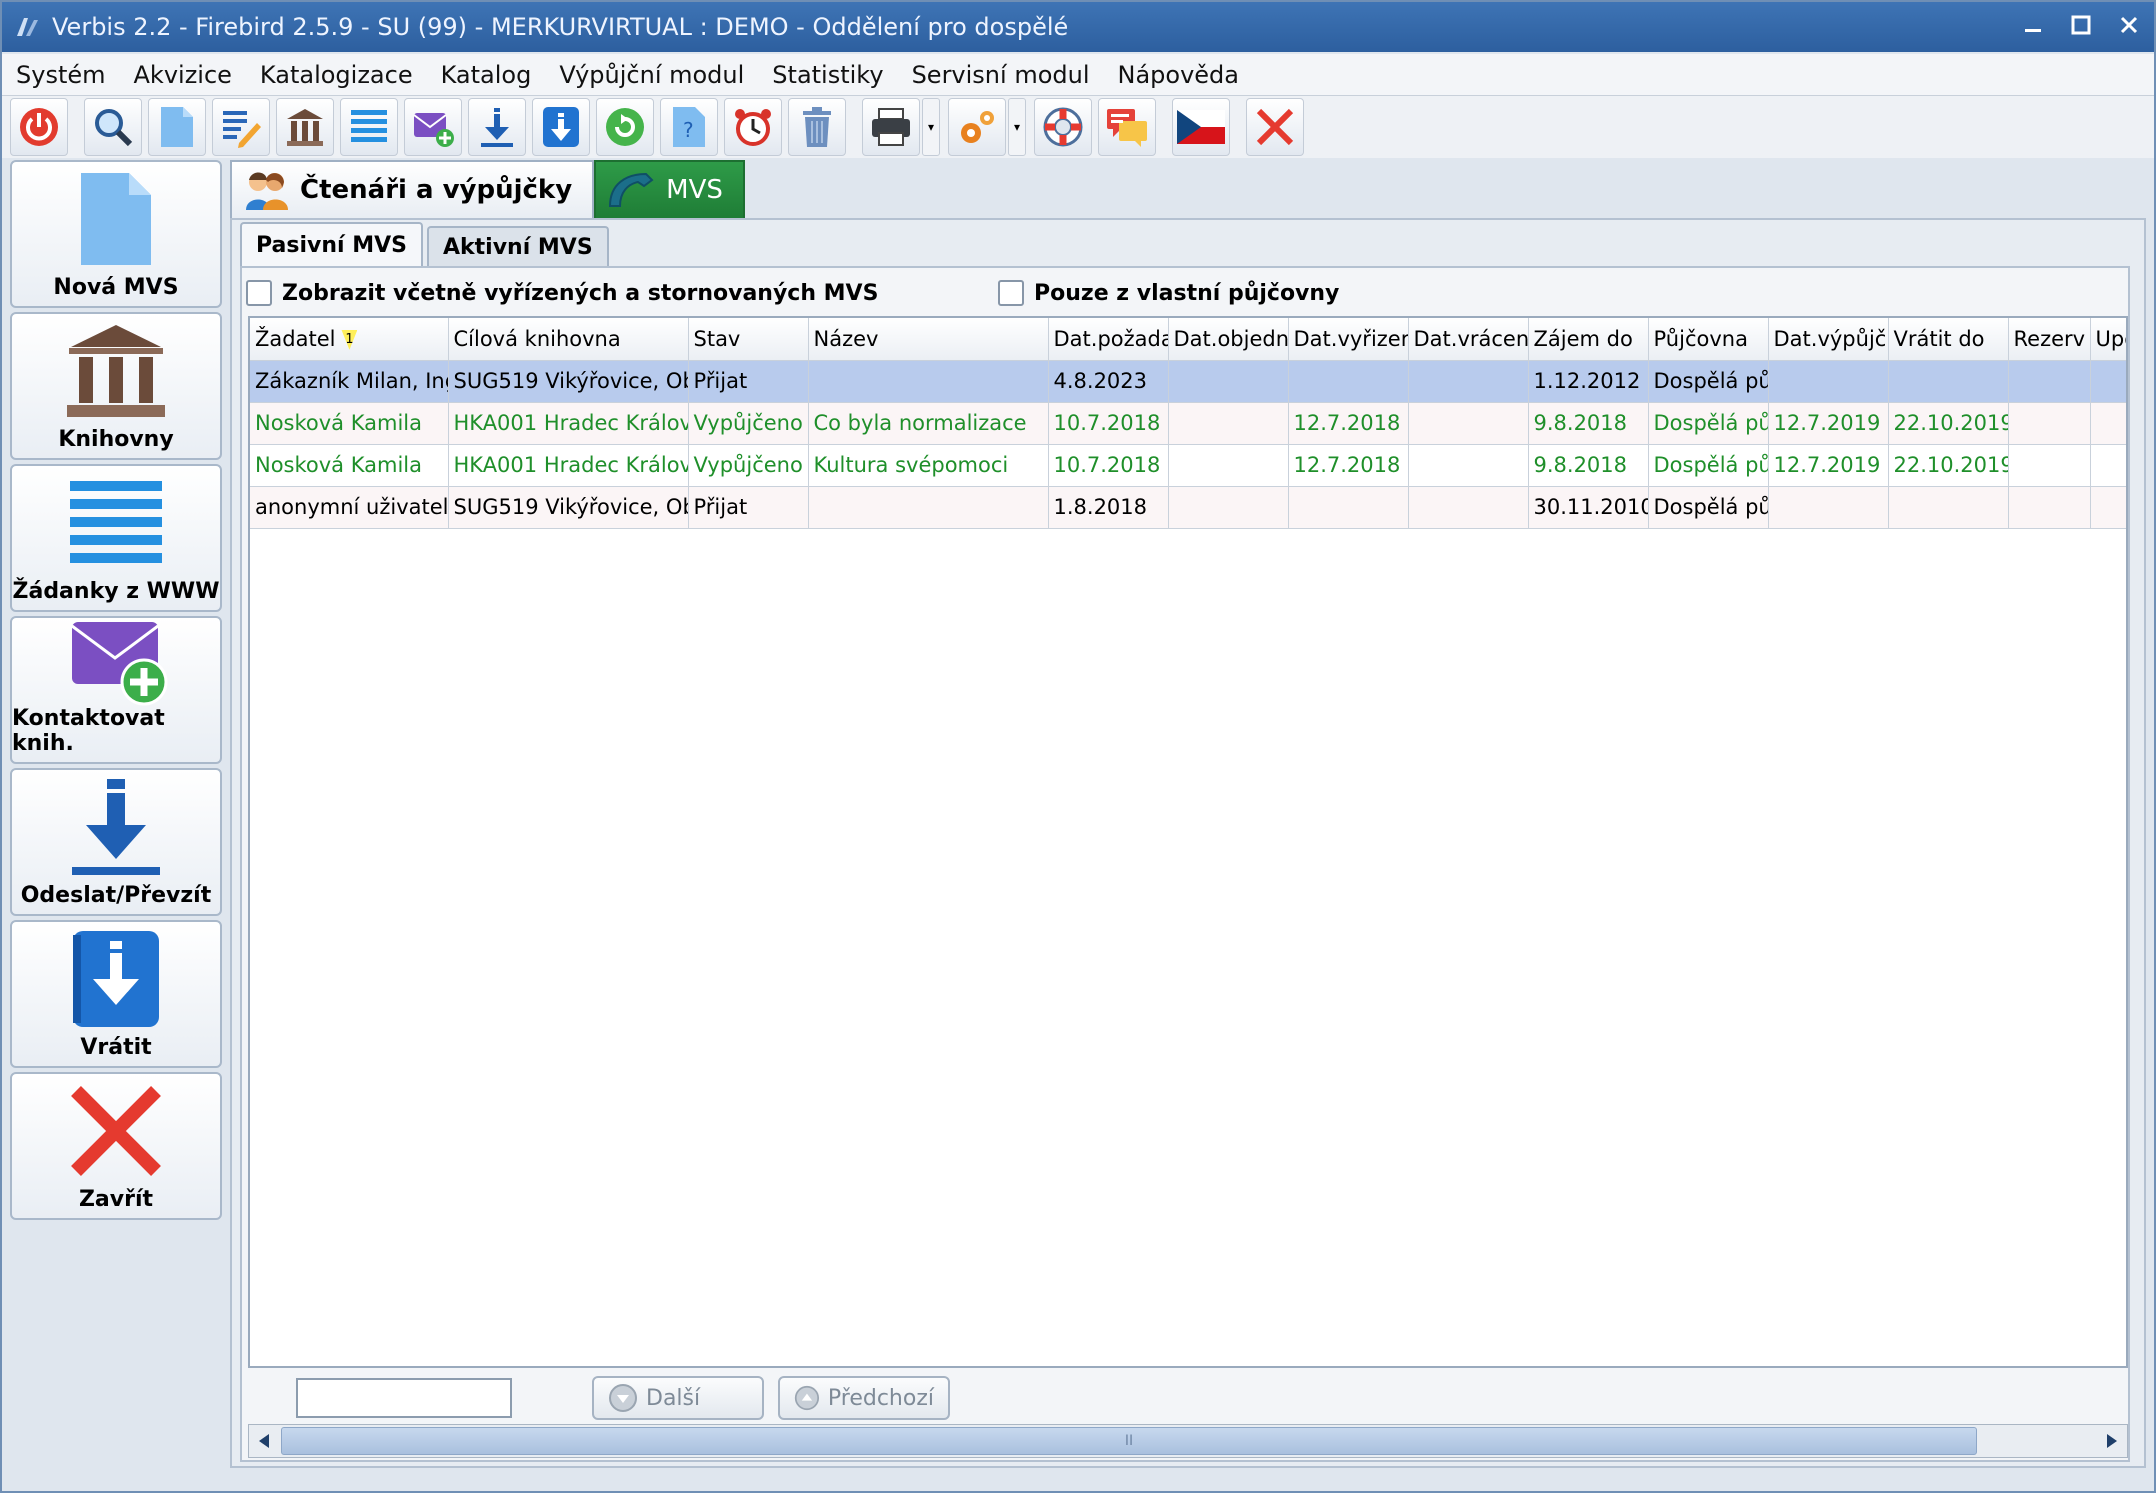 This screenshot has height=1493, width=2156. I want to click on gears-icon, so click(977, 127).